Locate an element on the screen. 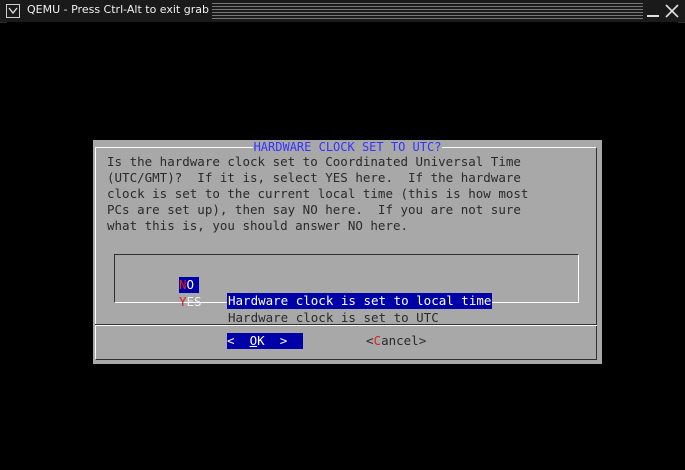 The image size is (685, 470). option-no: NO Hardware clock is set to local time is located at coordinates (304, 285).